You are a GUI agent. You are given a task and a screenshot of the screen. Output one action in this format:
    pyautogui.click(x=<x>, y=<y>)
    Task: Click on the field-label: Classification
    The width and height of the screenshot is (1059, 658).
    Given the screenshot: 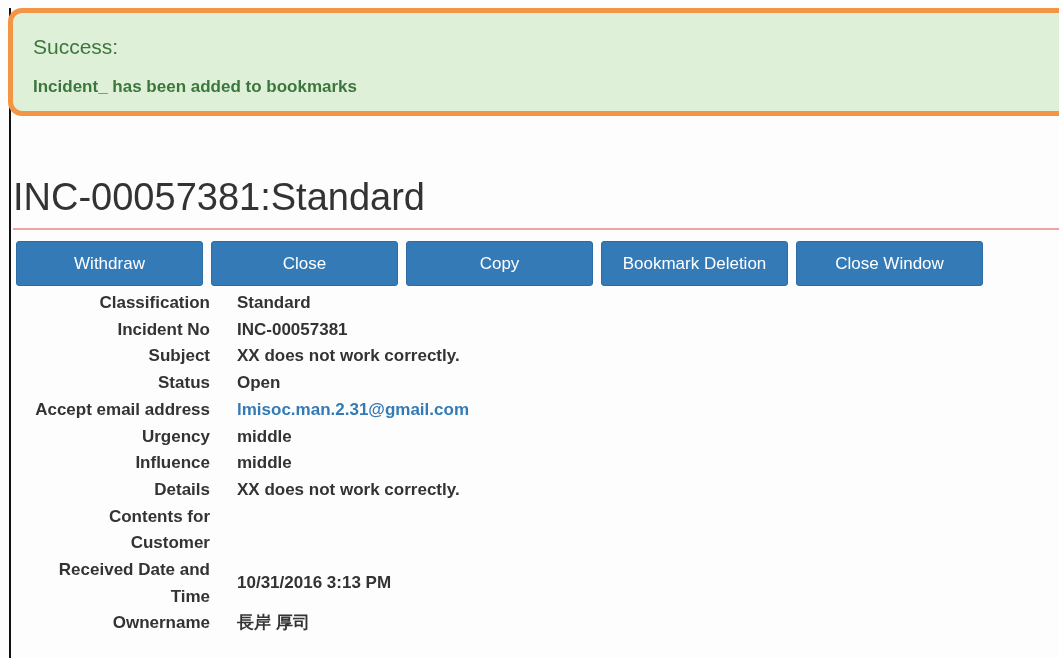 What is the action you would take?
    pyautogui.click(x=154, y=303)
    